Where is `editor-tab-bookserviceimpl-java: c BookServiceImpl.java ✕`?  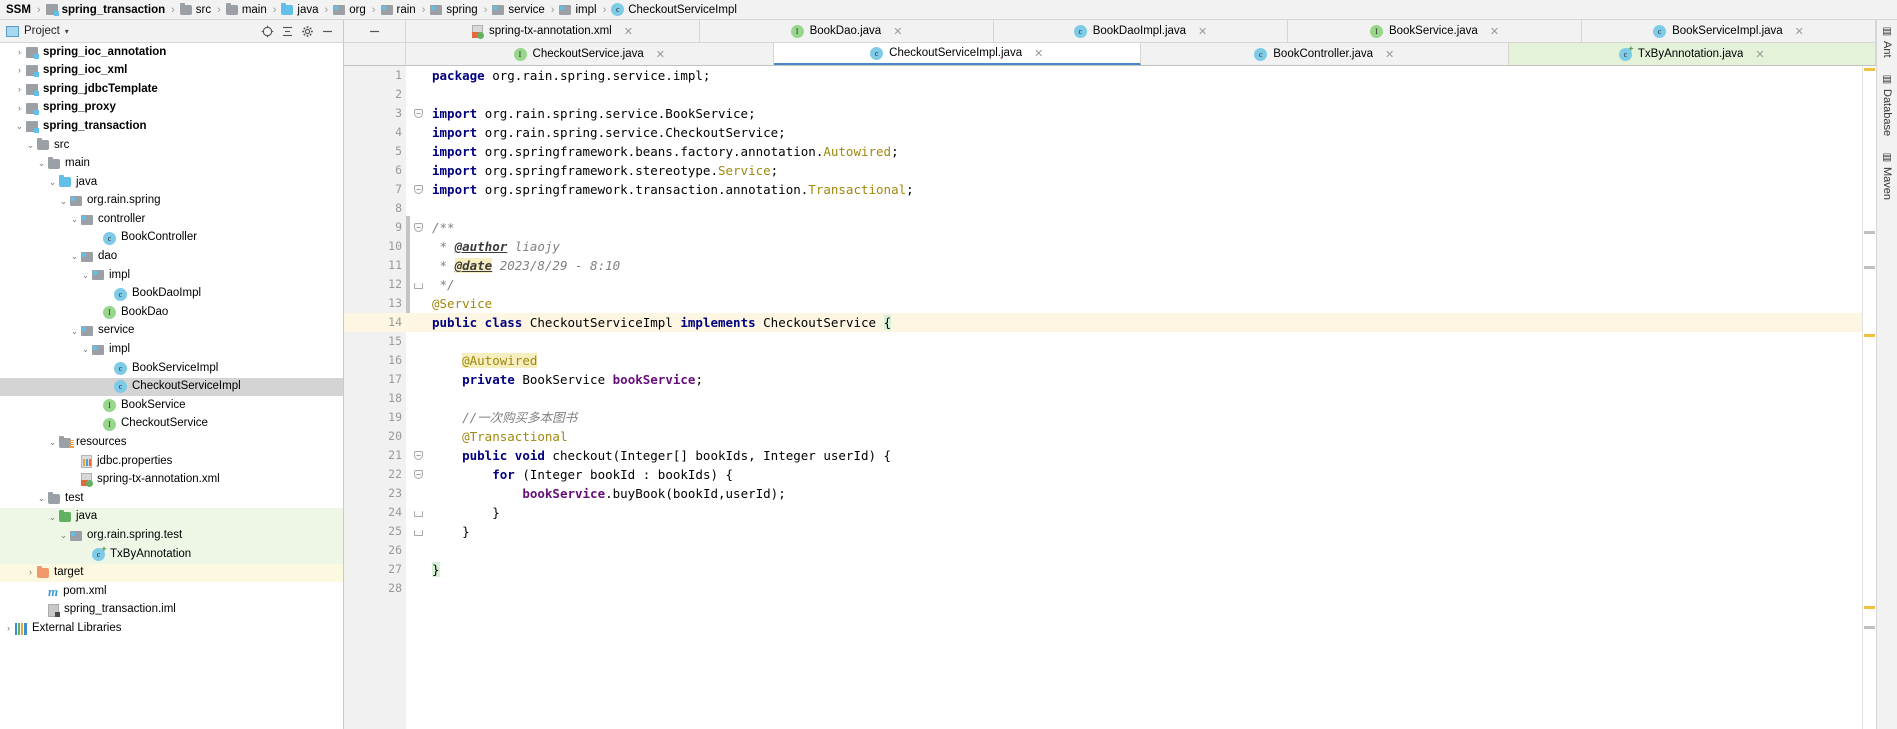
editor-tab-bookserviceimpl-java: c BookServiceImpl.java ✕ is located at coordinates (1729, 31).